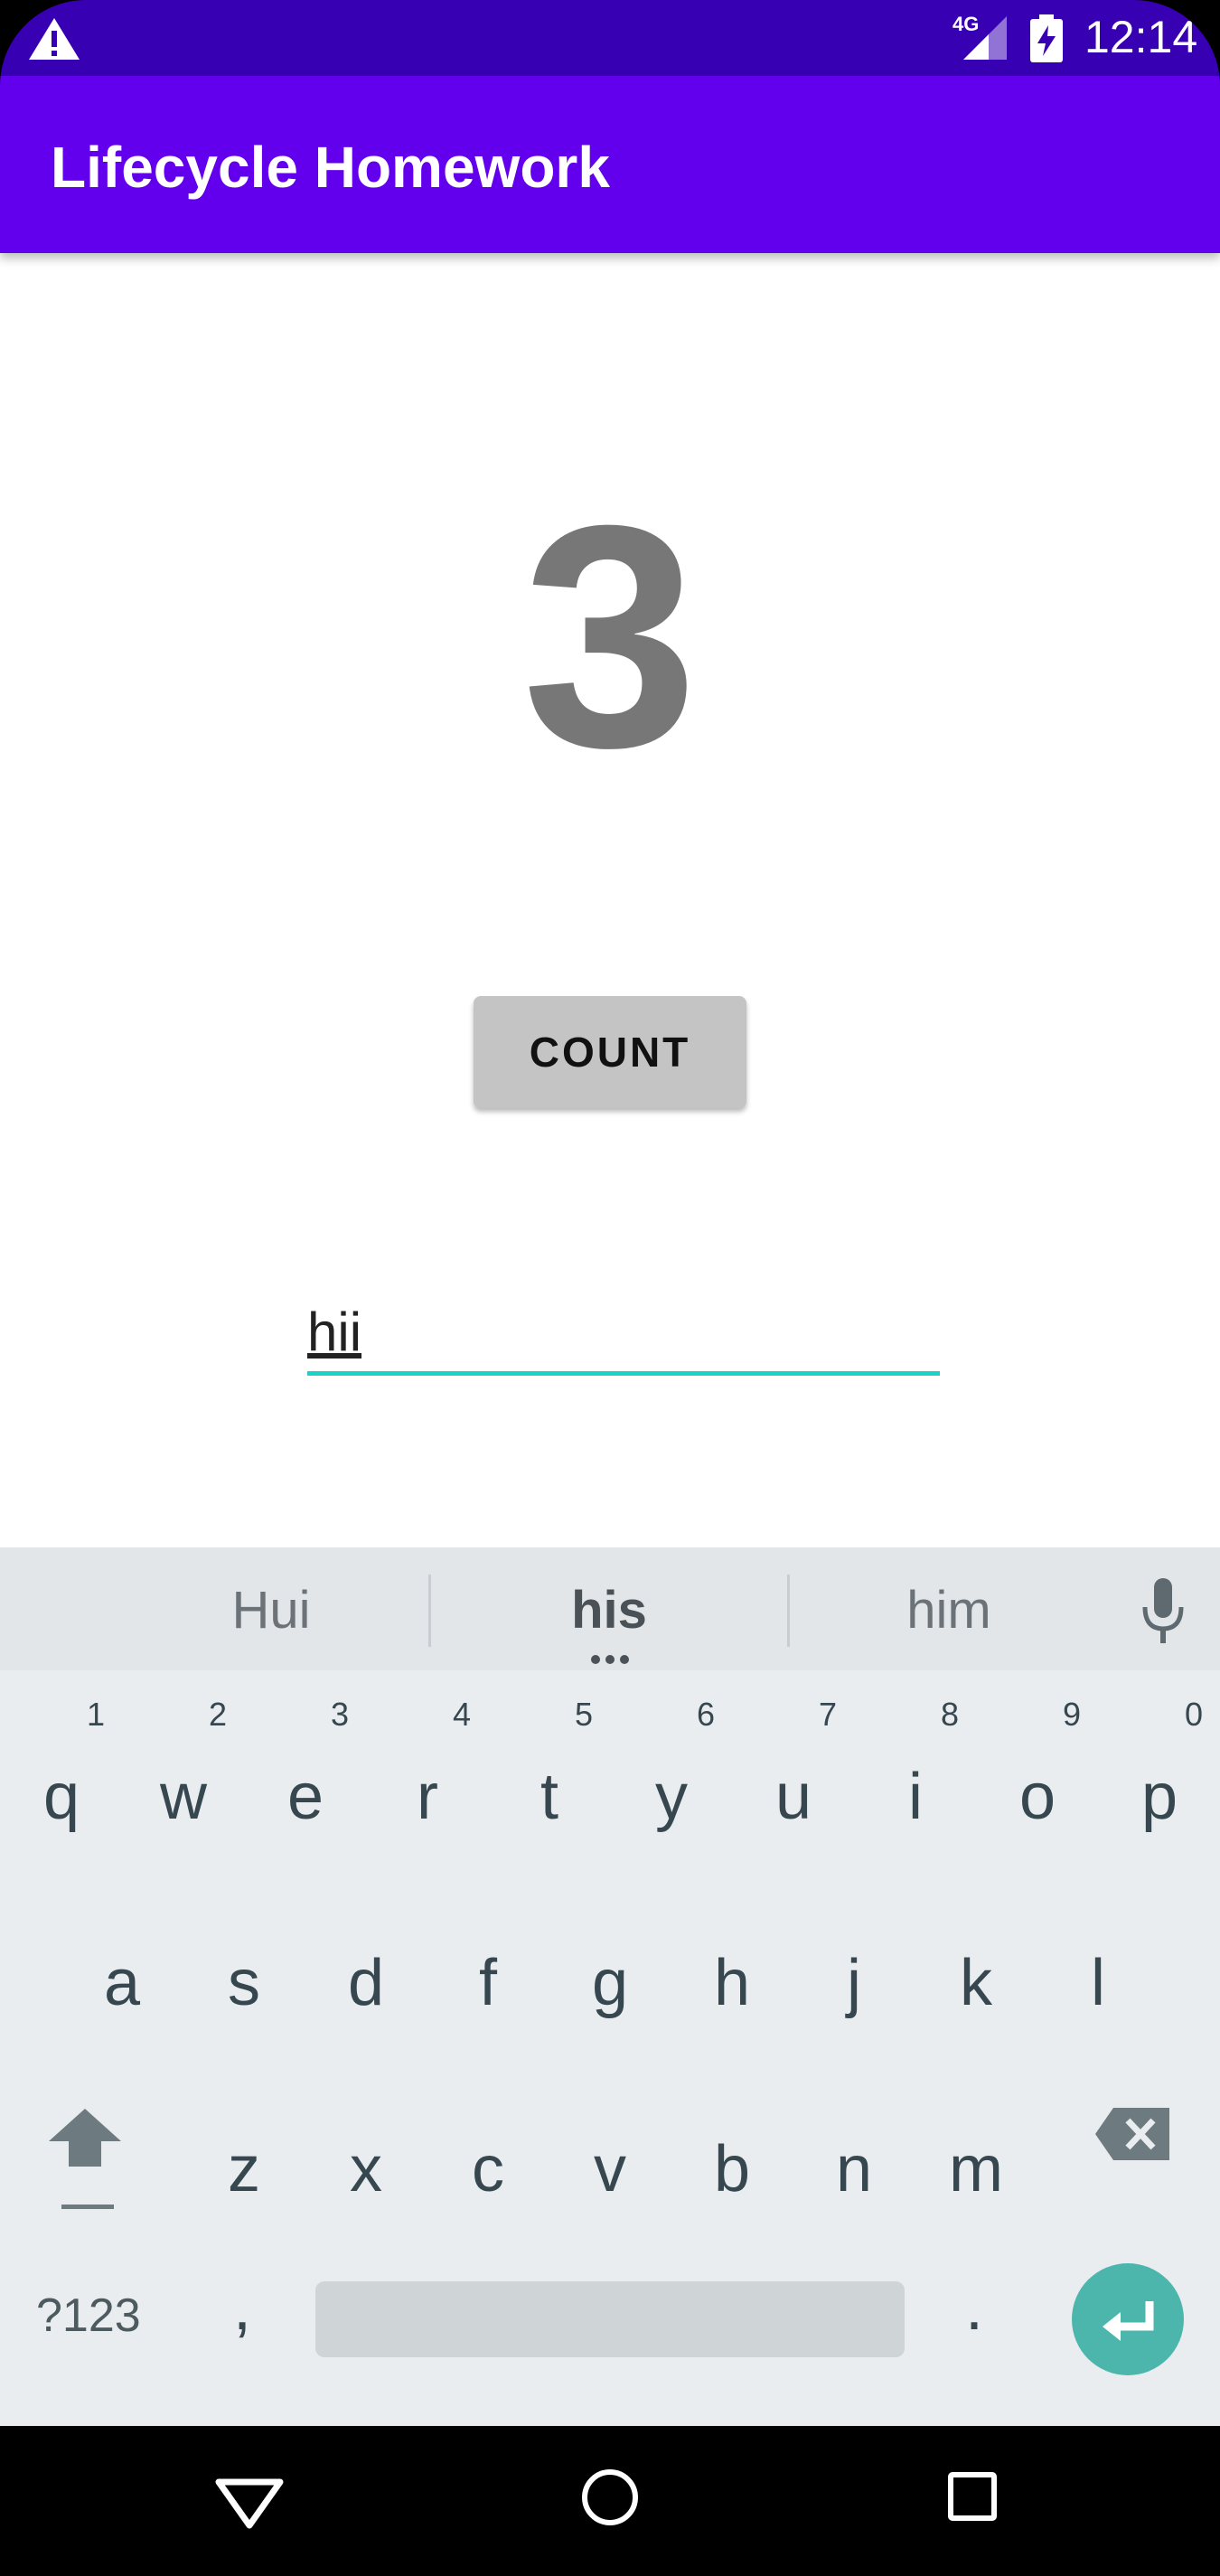 The width and height of the screenshot is (1220, 2576). Describe the element at coordinates (584, 1715) in the screenshot. I see `key-hint-number: 5` at that location.